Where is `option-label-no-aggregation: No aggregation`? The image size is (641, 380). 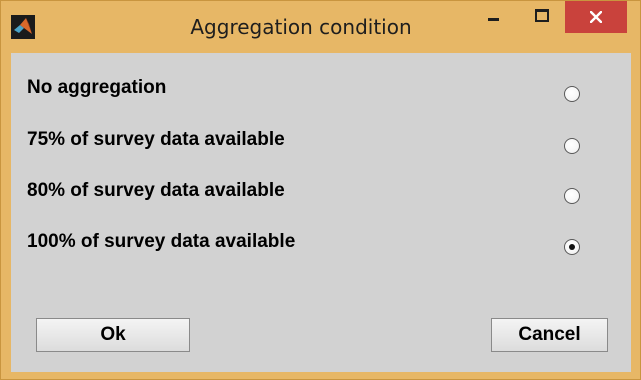
option-label-no-aggregation: No aggregation is located at coordinates (97, 87).